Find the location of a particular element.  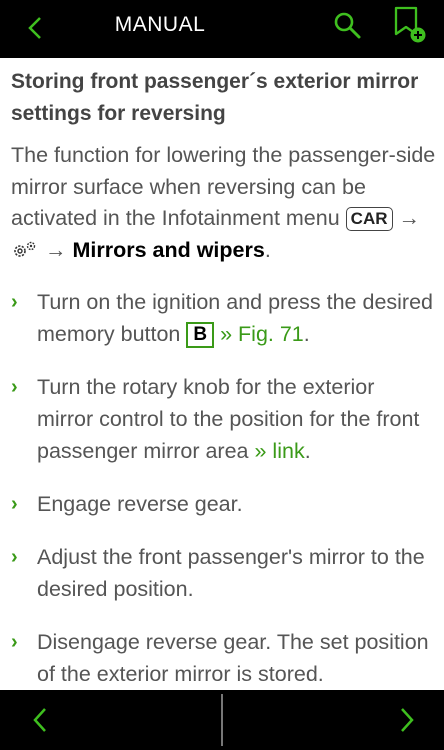

step-text: Engage reverse gear. is located at coordinates (140, 504).